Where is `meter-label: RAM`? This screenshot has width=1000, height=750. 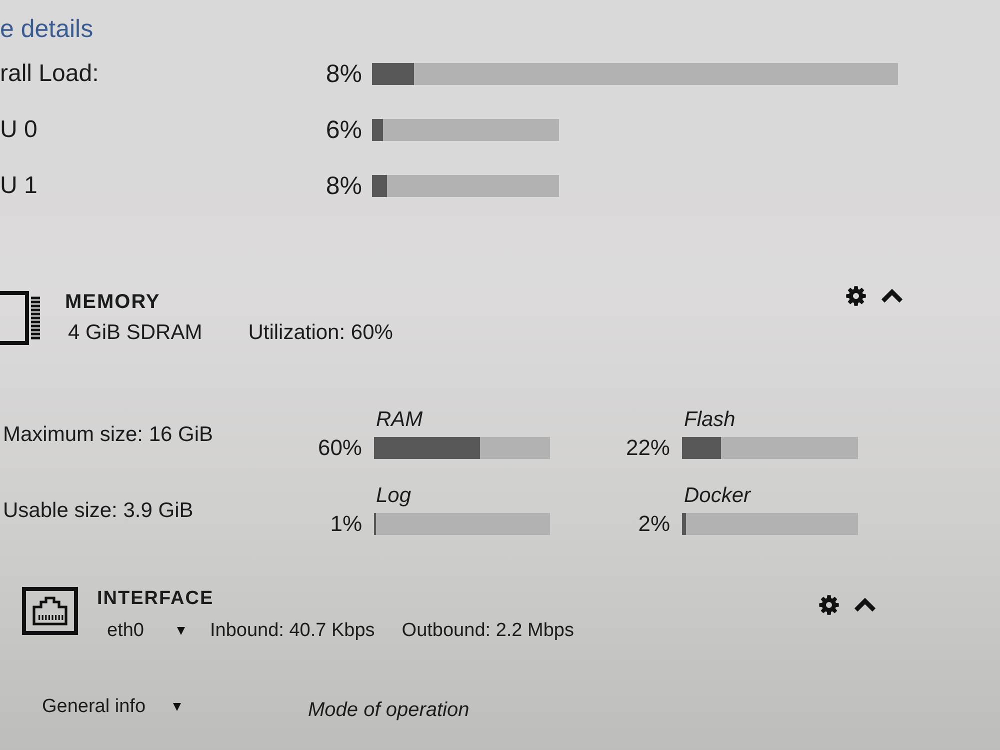
meter-label: RAM is located at coordinates (399, 420).